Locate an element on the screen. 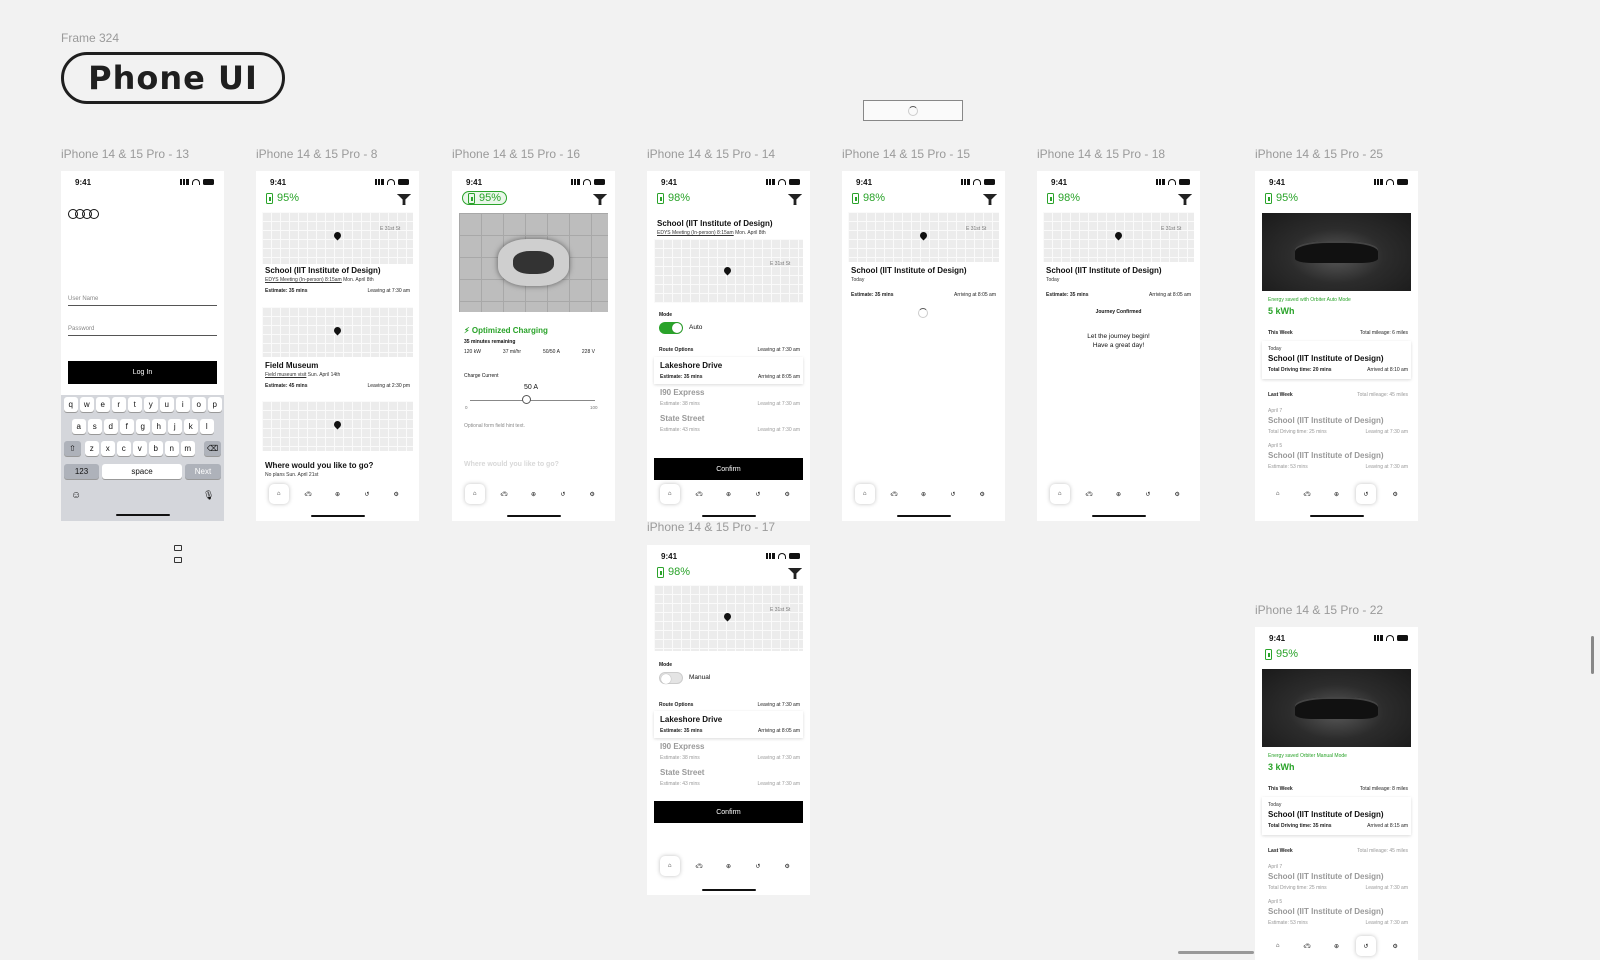  key-t: t is located at coordinates (135, 404).